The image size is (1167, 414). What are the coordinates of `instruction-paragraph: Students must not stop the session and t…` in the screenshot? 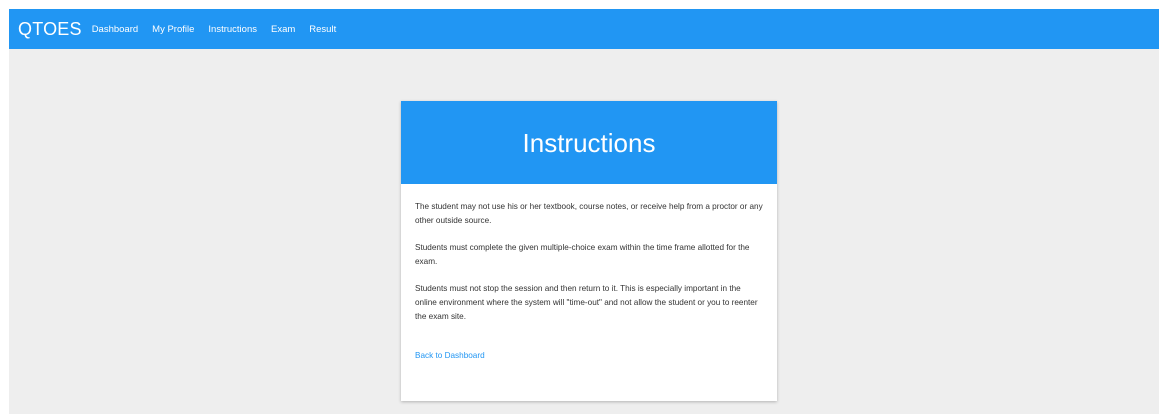 It's located at (586, 302).